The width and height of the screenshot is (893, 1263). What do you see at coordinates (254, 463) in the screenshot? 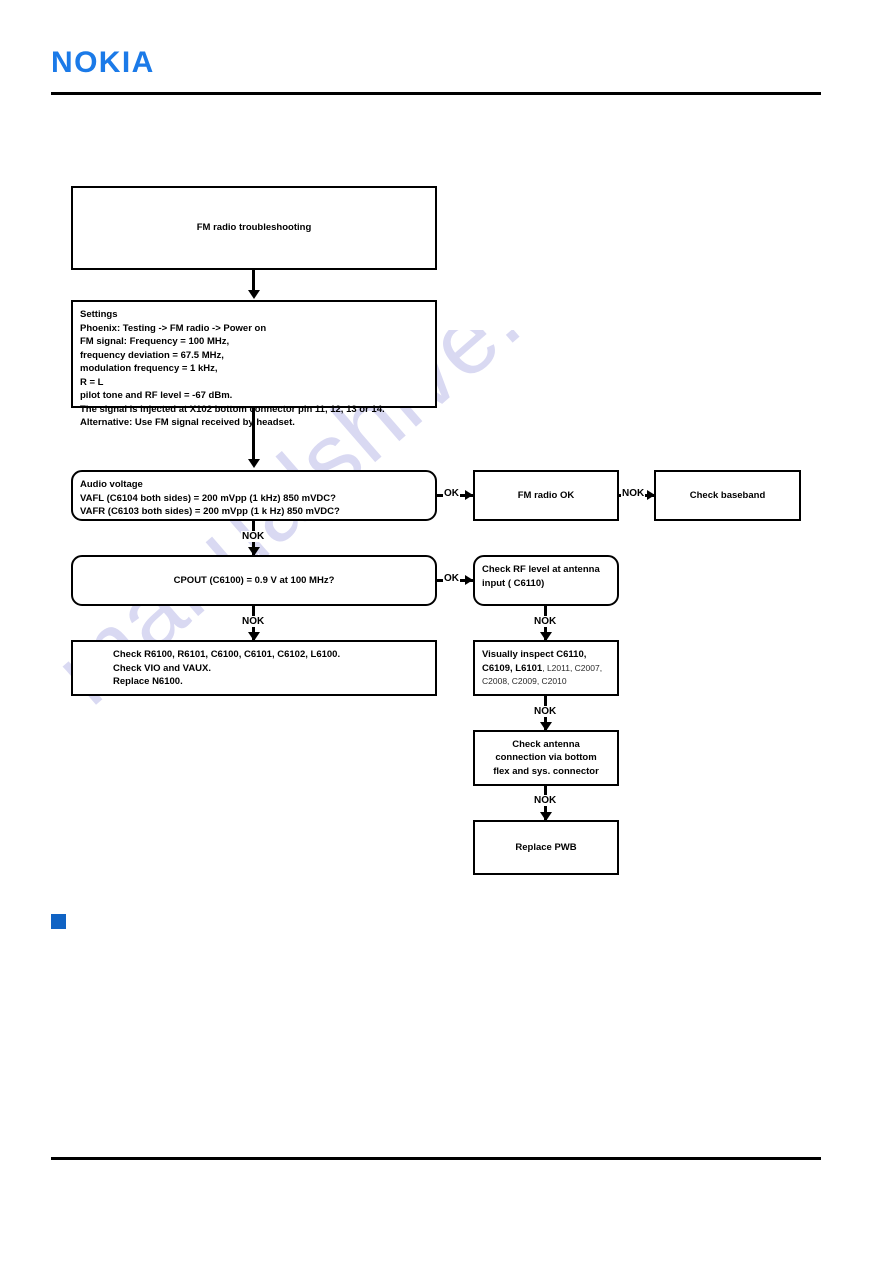
I see `arrow-settings-to-audio` at bounding box center [254, 463].